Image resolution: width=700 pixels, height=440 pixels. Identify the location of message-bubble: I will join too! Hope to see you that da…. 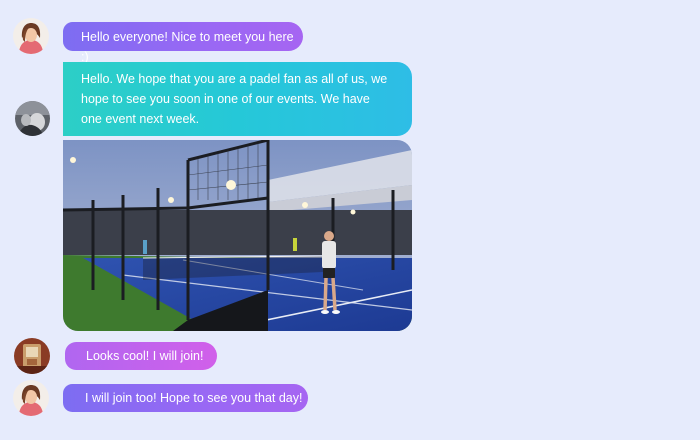
(185, 398).